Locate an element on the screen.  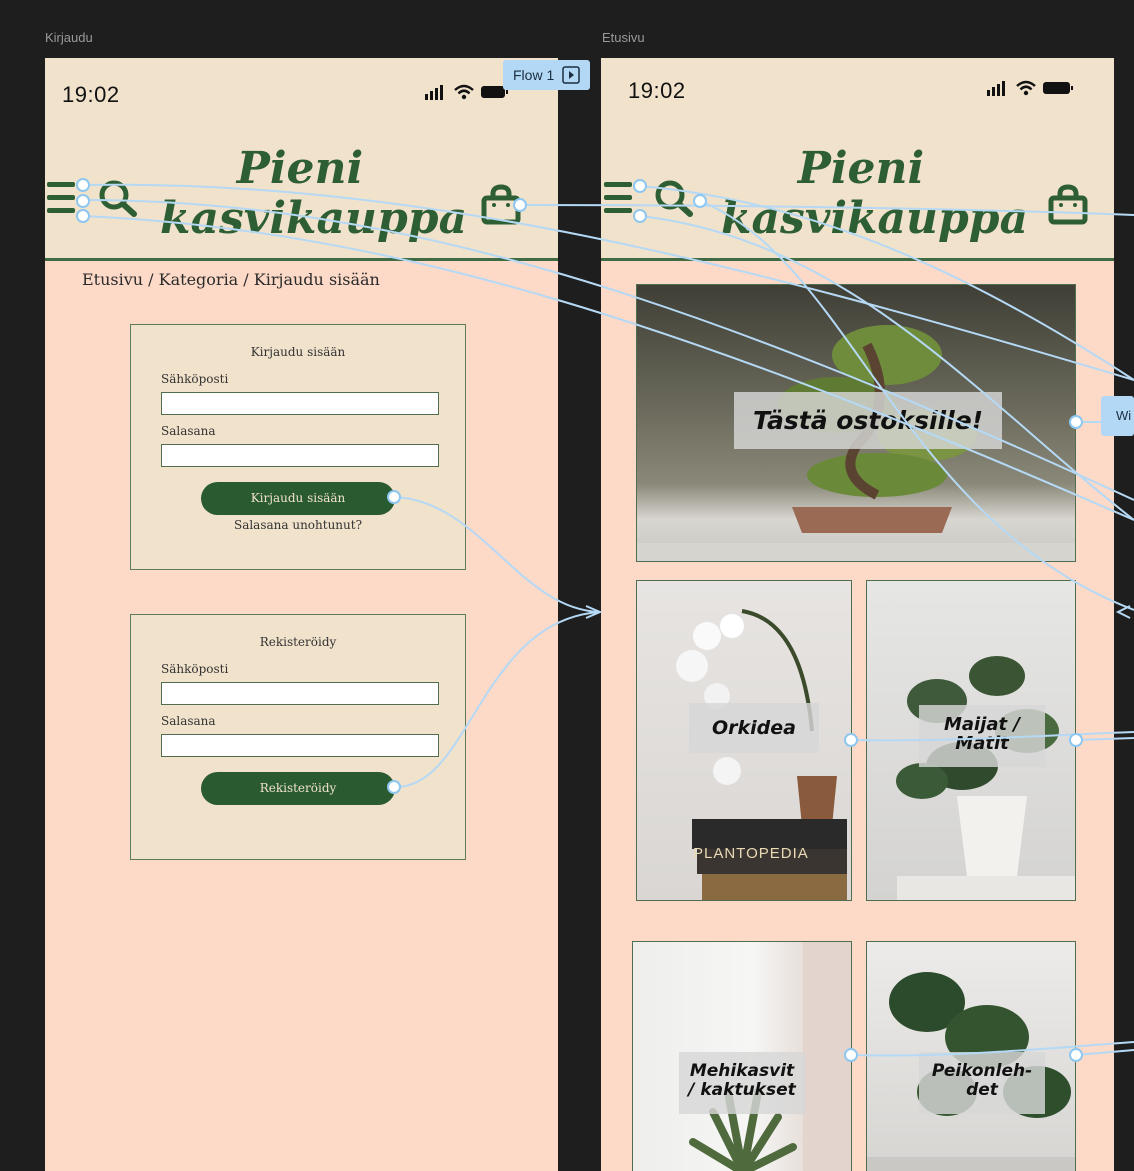
flow-partial-tag: Wi is located at coordinates (1117, 416).